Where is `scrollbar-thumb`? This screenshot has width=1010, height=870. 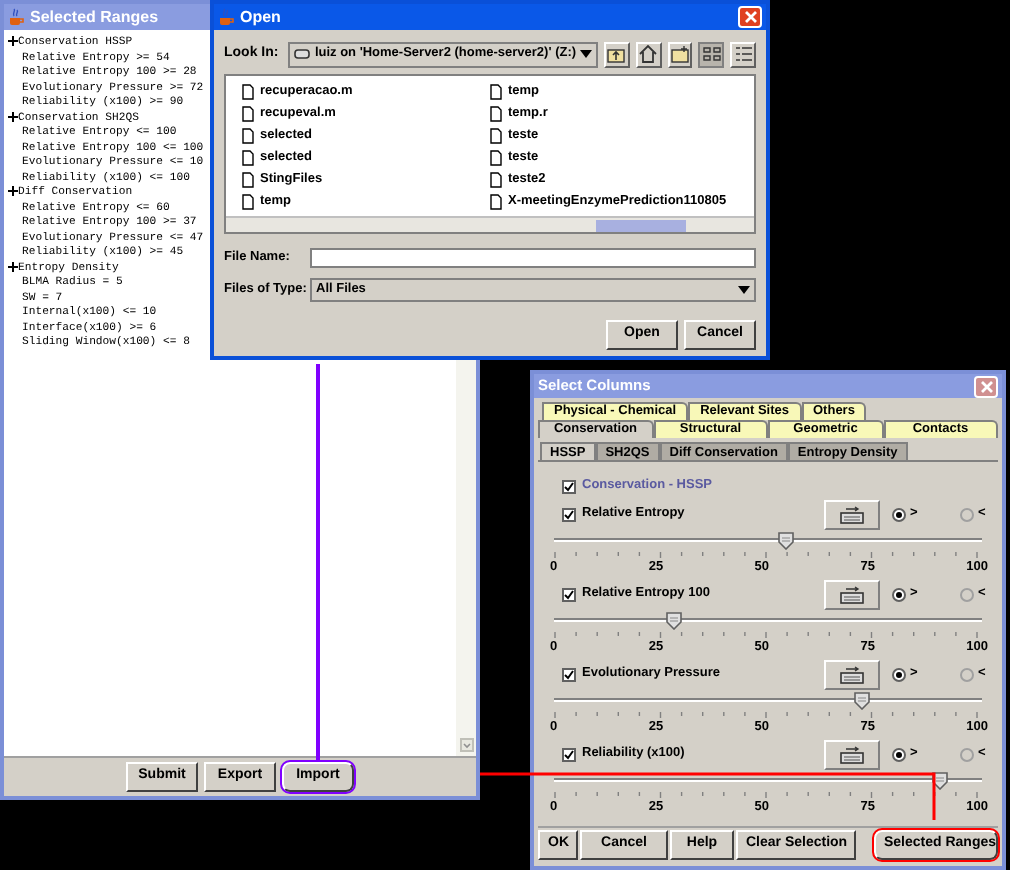 scrollbar-thumb is located at coordinates (641, 225).